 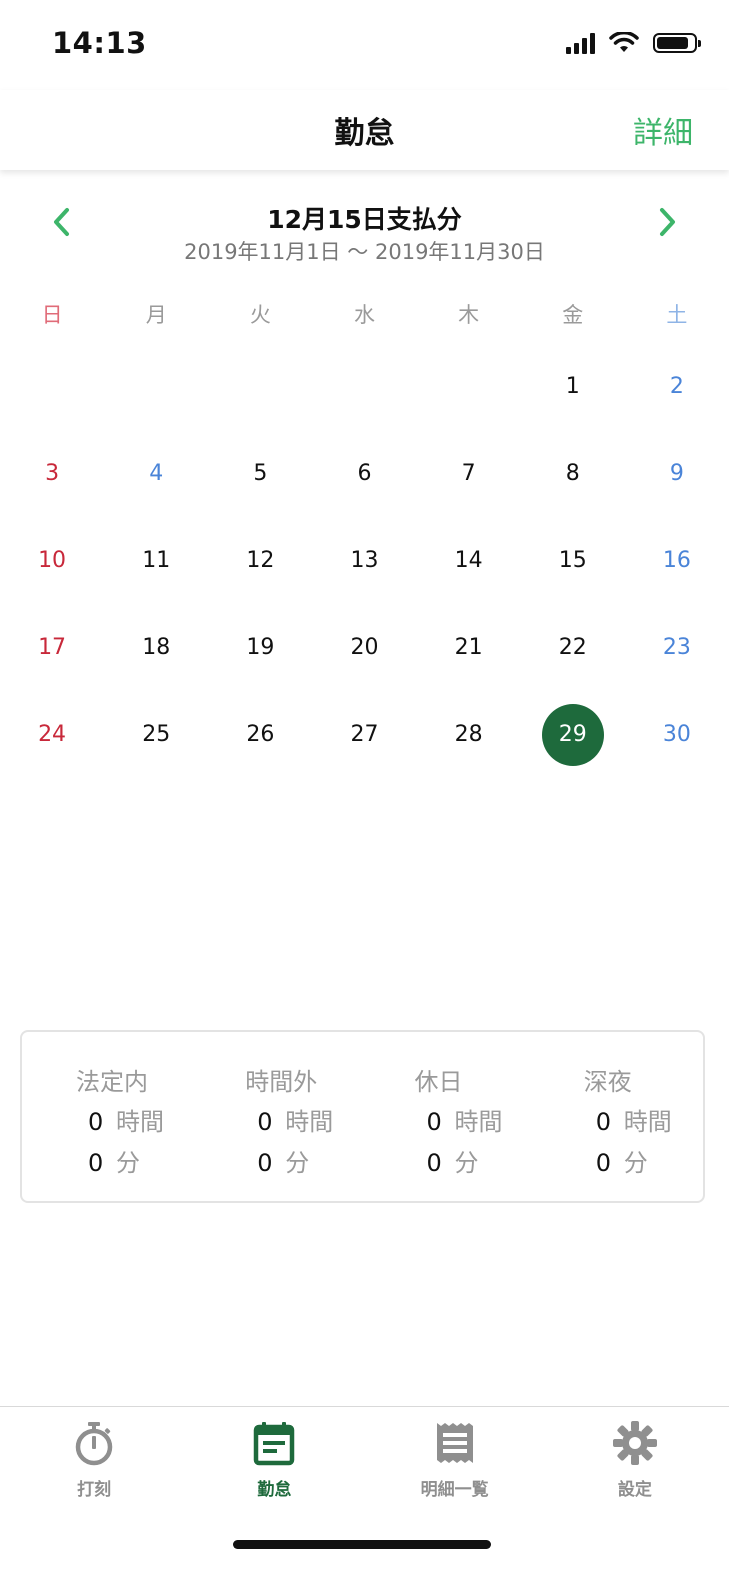 I want to click on calendar-day-number: 12, so click(x=260, y=560).